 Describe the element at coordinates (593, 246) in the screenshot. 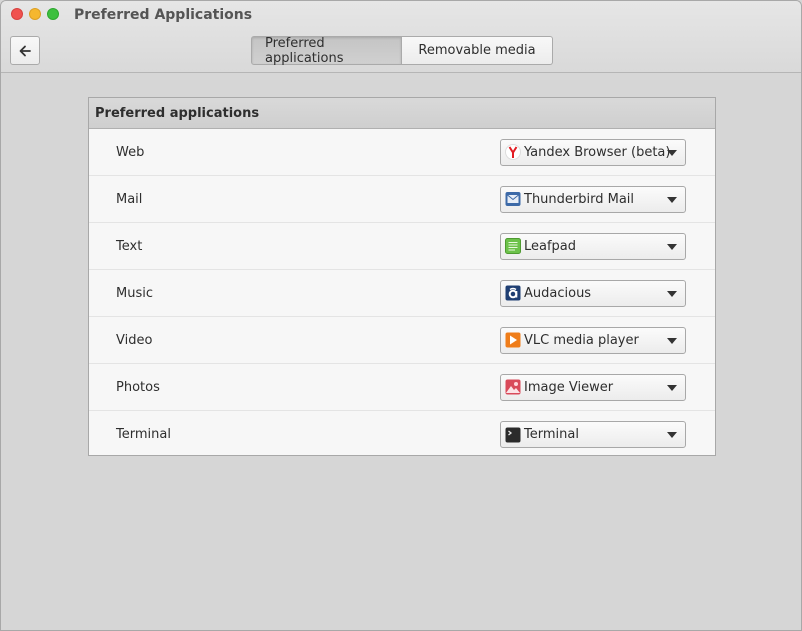

I see `text-app-dropdown: Leafpad` at that location.